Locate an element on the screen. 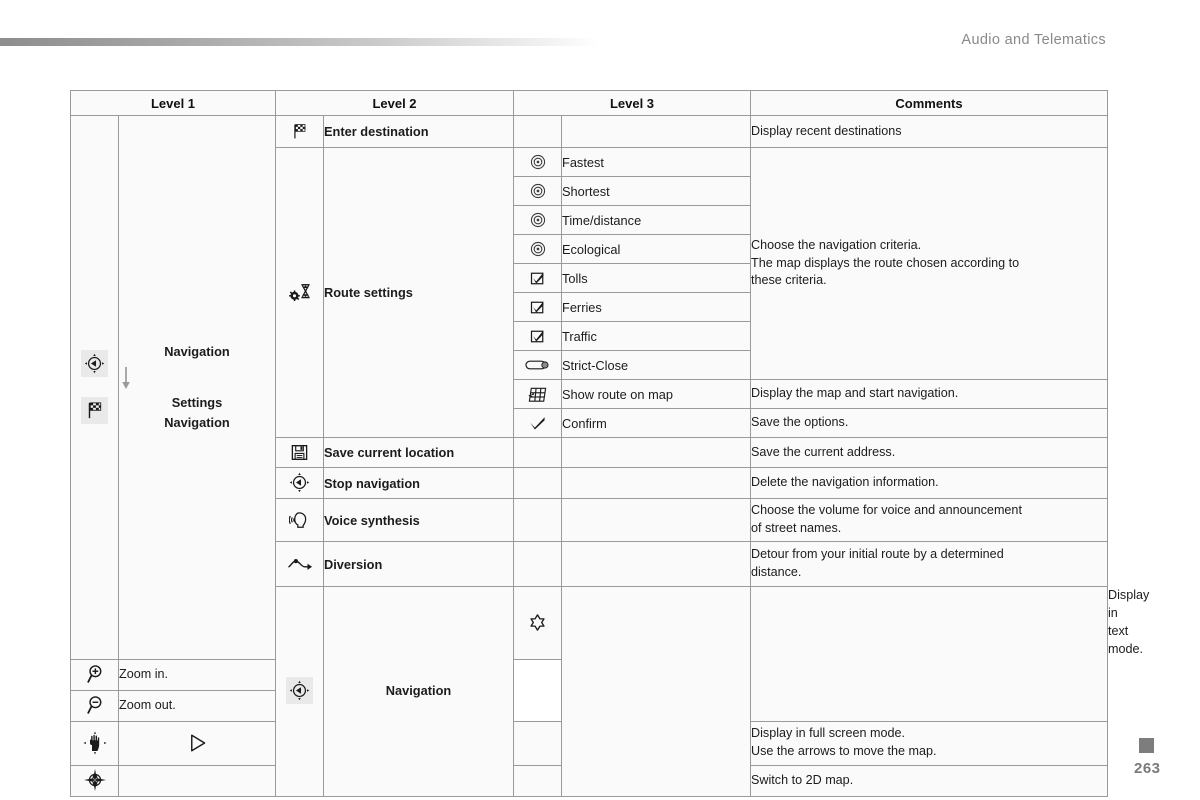 The image size is (1200, 800). level2-icon-full-screen is located at coordinates (94, 743).